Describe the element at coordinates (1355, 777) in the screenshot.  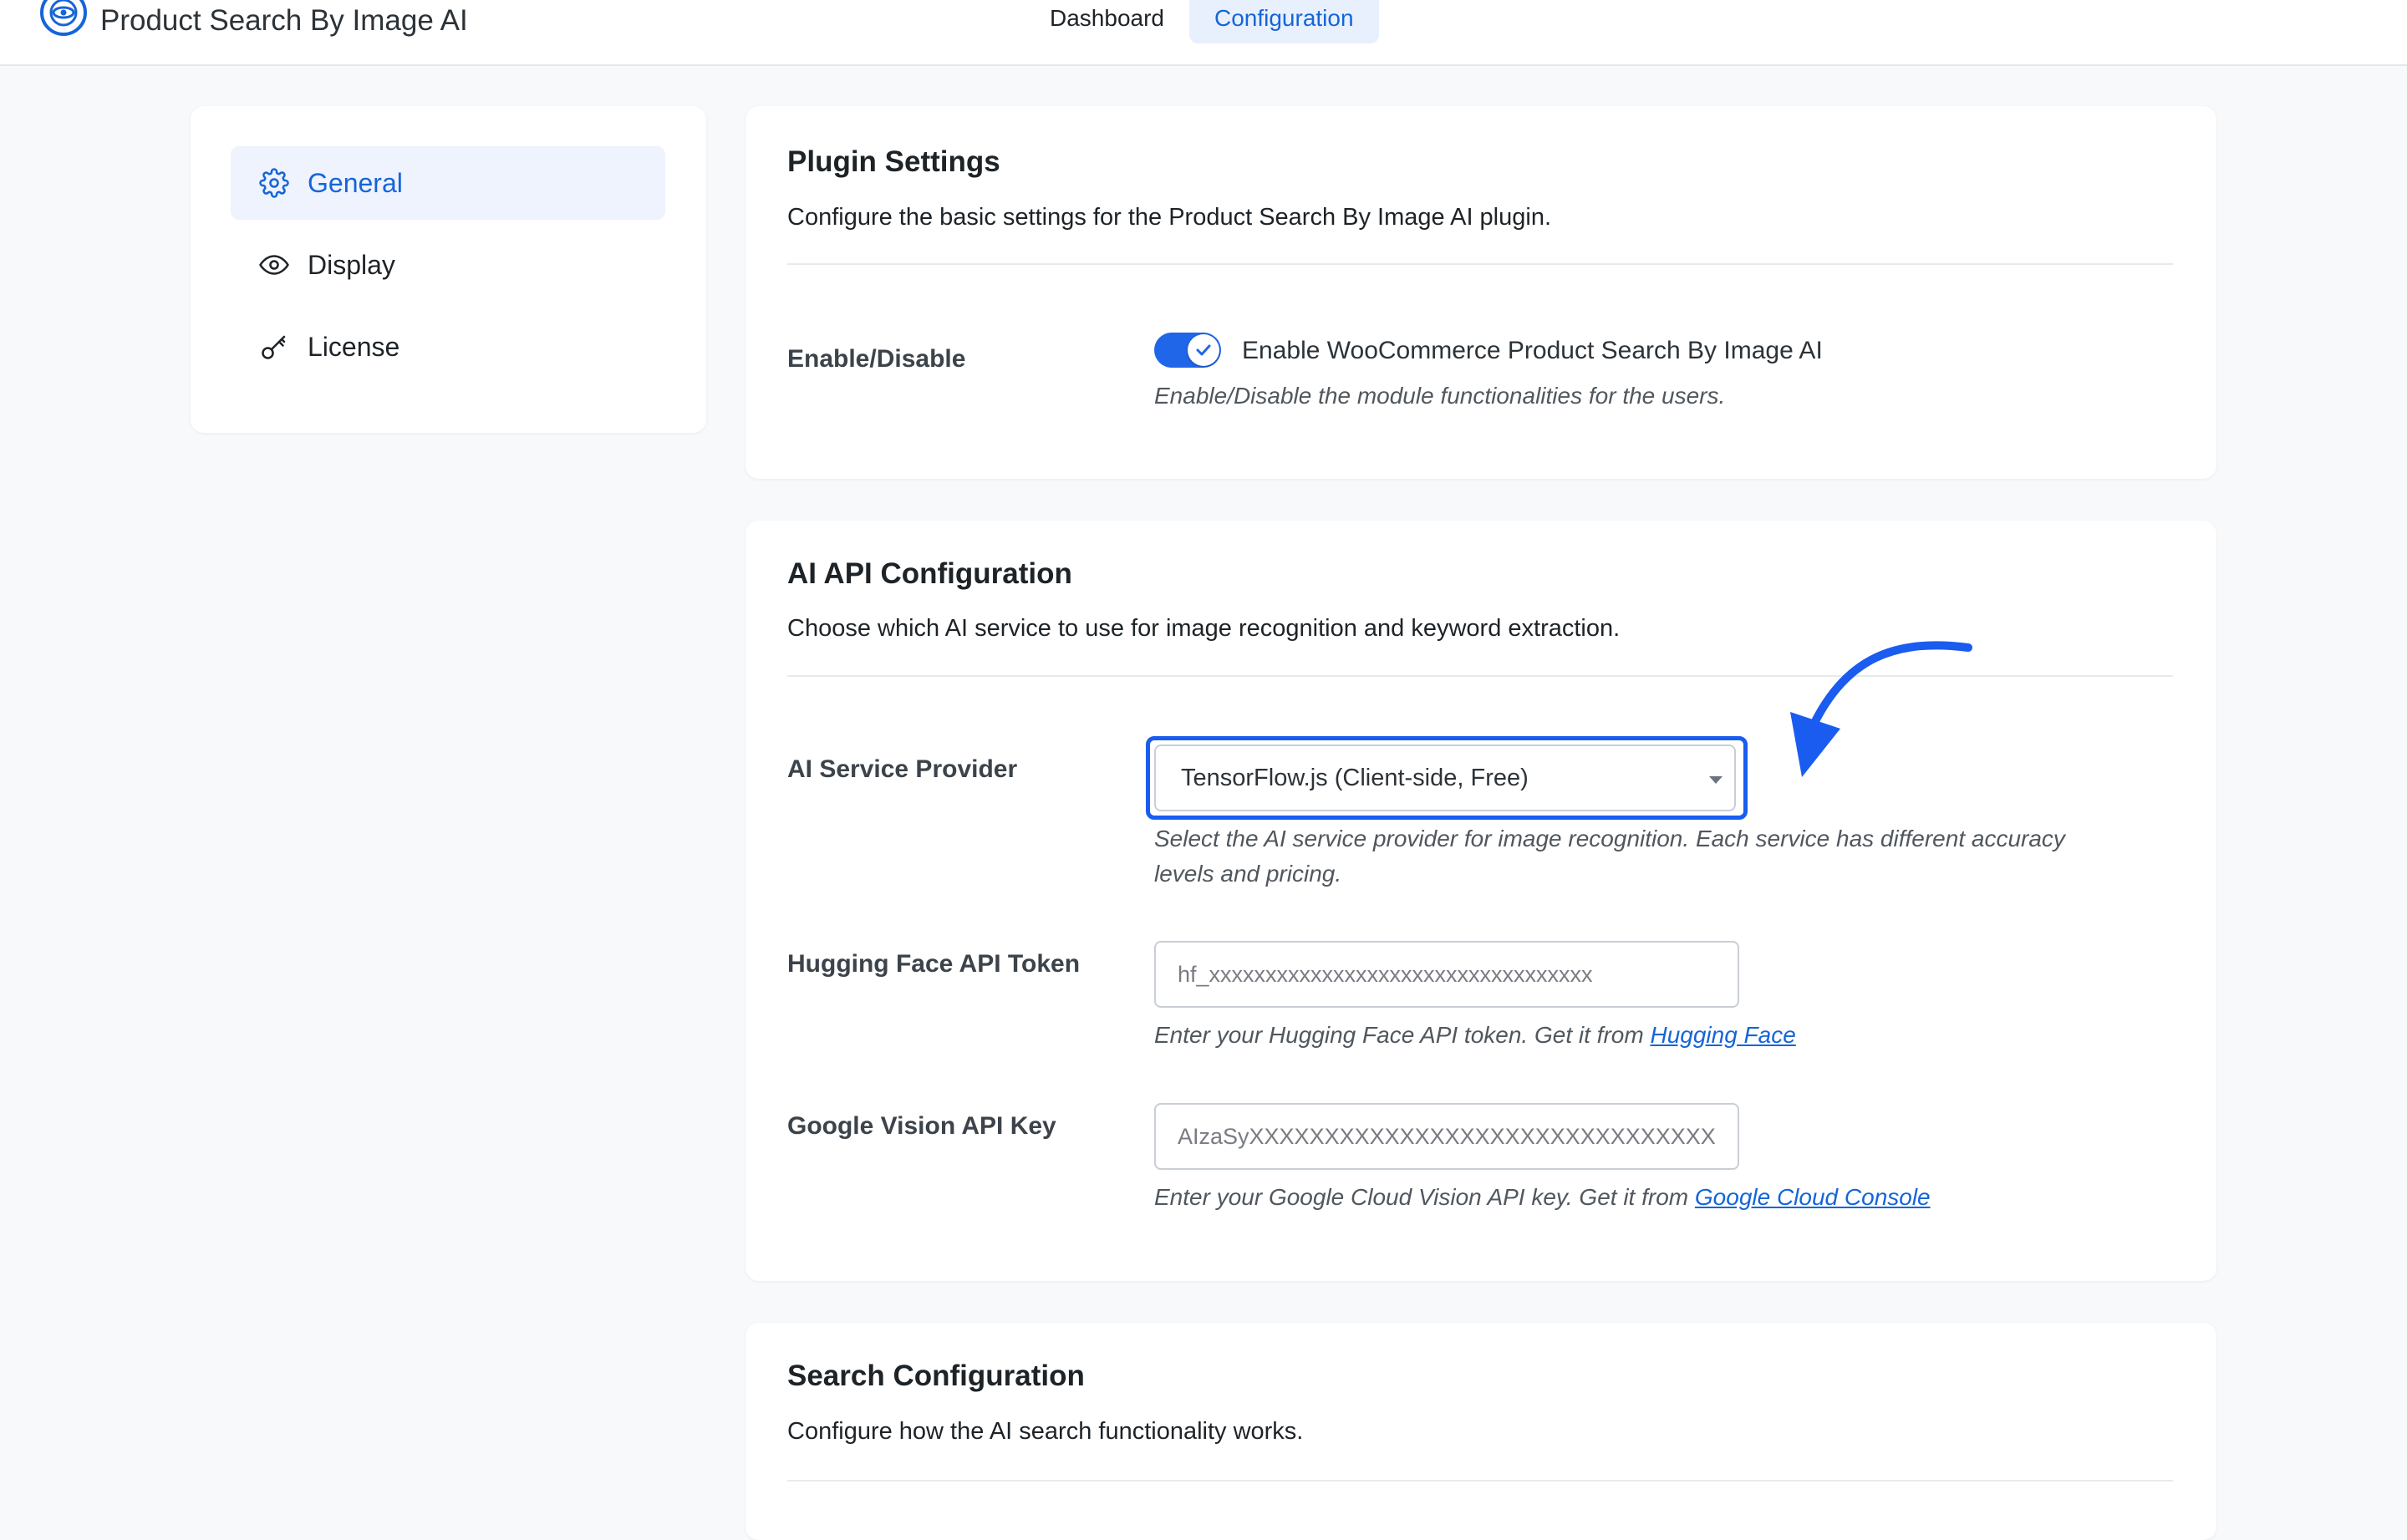
I see `ai-provider-selected-value: TensorFlow.js (Client-side, Free)` at that location.